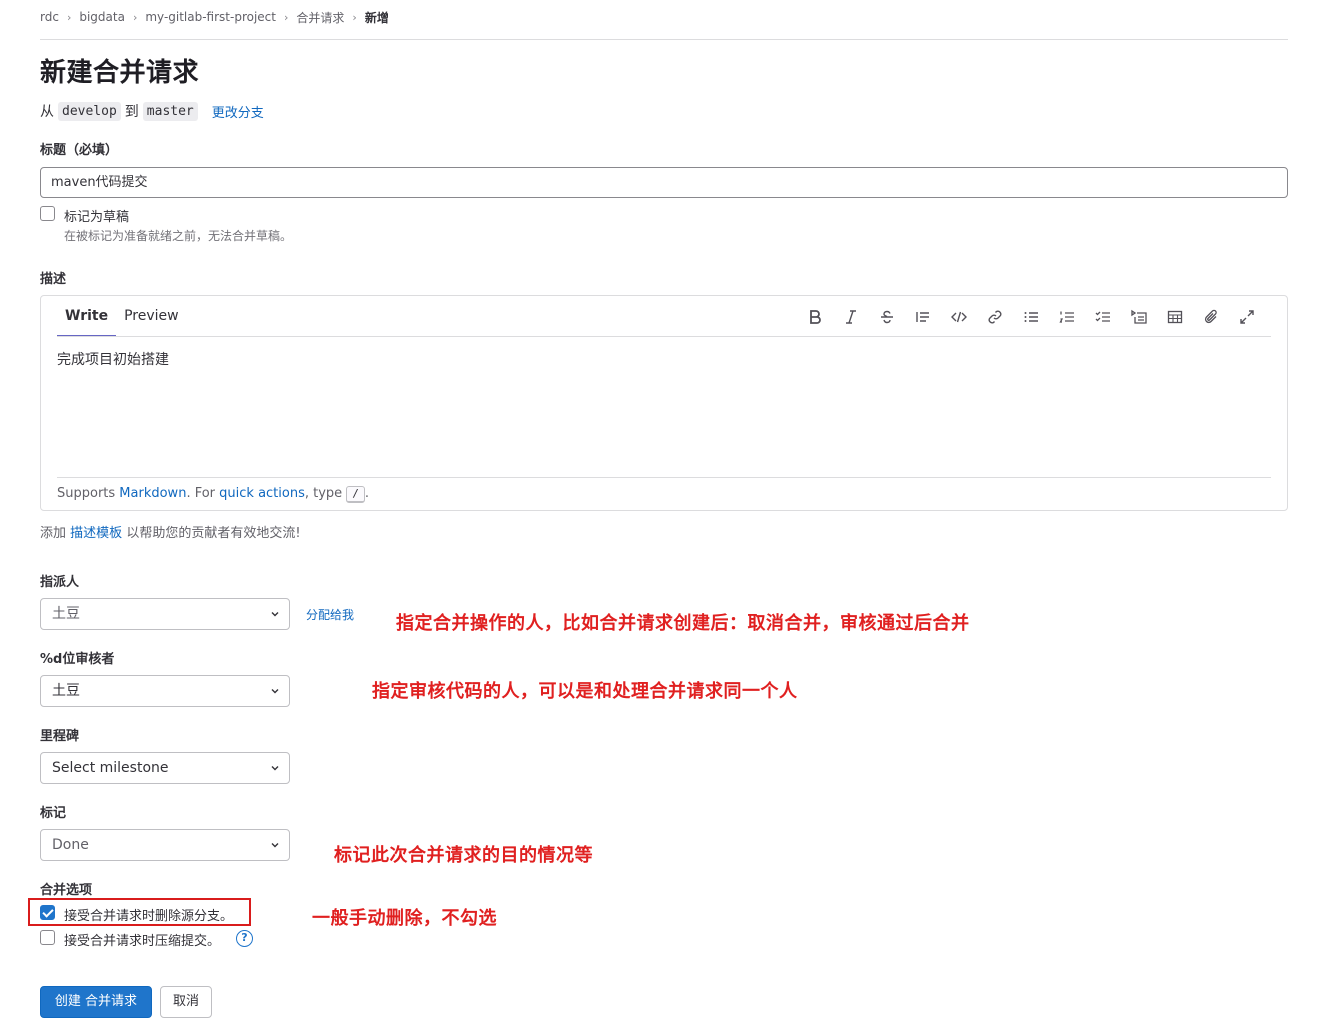 The image size is (1318, 1020). What do you see at coordinates (66, 691) in the screenshot?
I see `reviewer-value: 土豆` at bounding box center [66, 691].